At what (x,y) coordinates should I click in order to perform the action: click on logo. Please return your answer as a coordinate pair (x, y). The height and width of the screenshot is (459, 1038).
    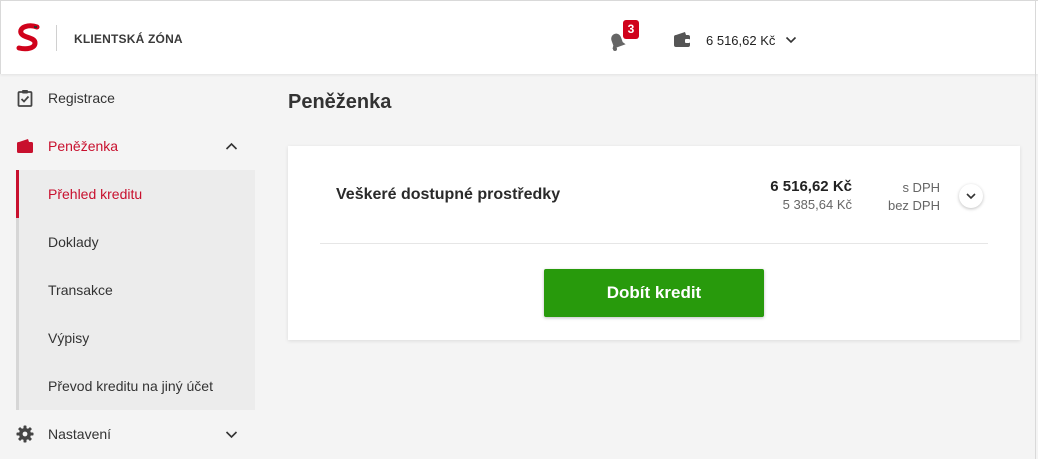
    Looking at the image, I should click on (29, 38).